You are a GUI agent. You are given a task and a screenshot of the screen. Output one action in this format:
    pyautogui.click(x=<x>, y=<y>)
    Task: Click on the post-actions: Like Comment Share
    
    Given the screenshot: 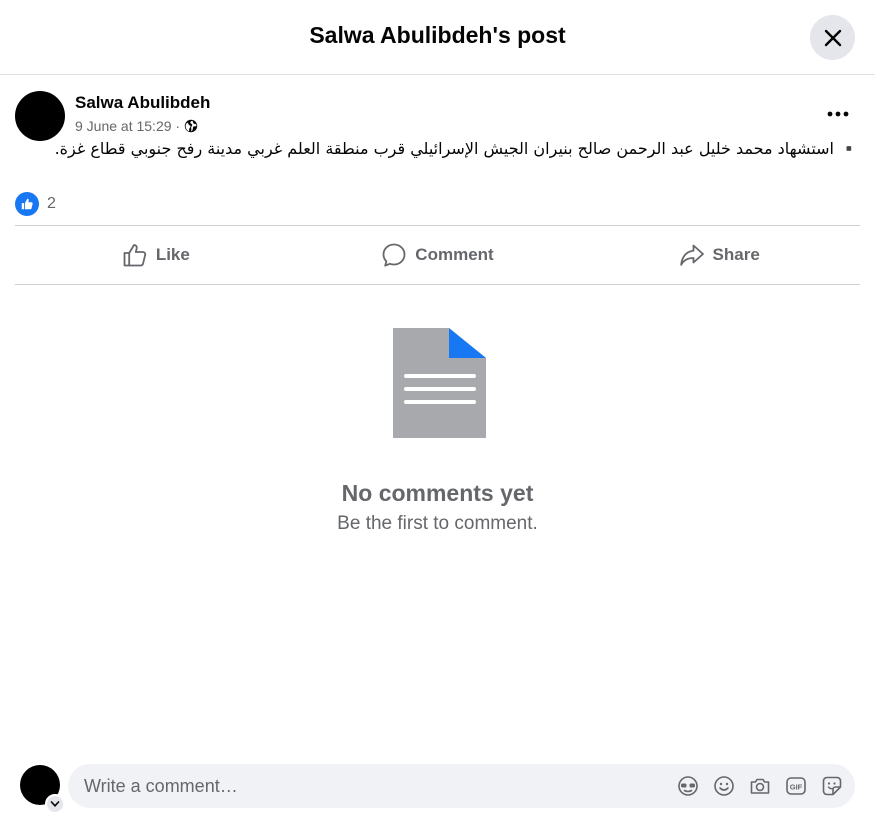 What is the action you would take?
    pyautogui.click(x=437, y=255)
    